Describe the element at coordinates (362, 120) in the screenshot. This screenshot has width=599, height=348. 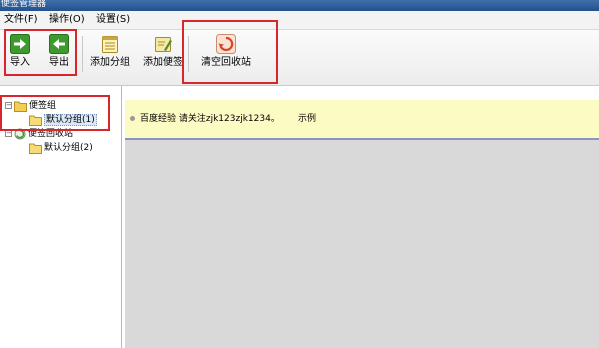
I see `note-item: 百度经验 请关注zjk123zjk1234。 示例` at that location.